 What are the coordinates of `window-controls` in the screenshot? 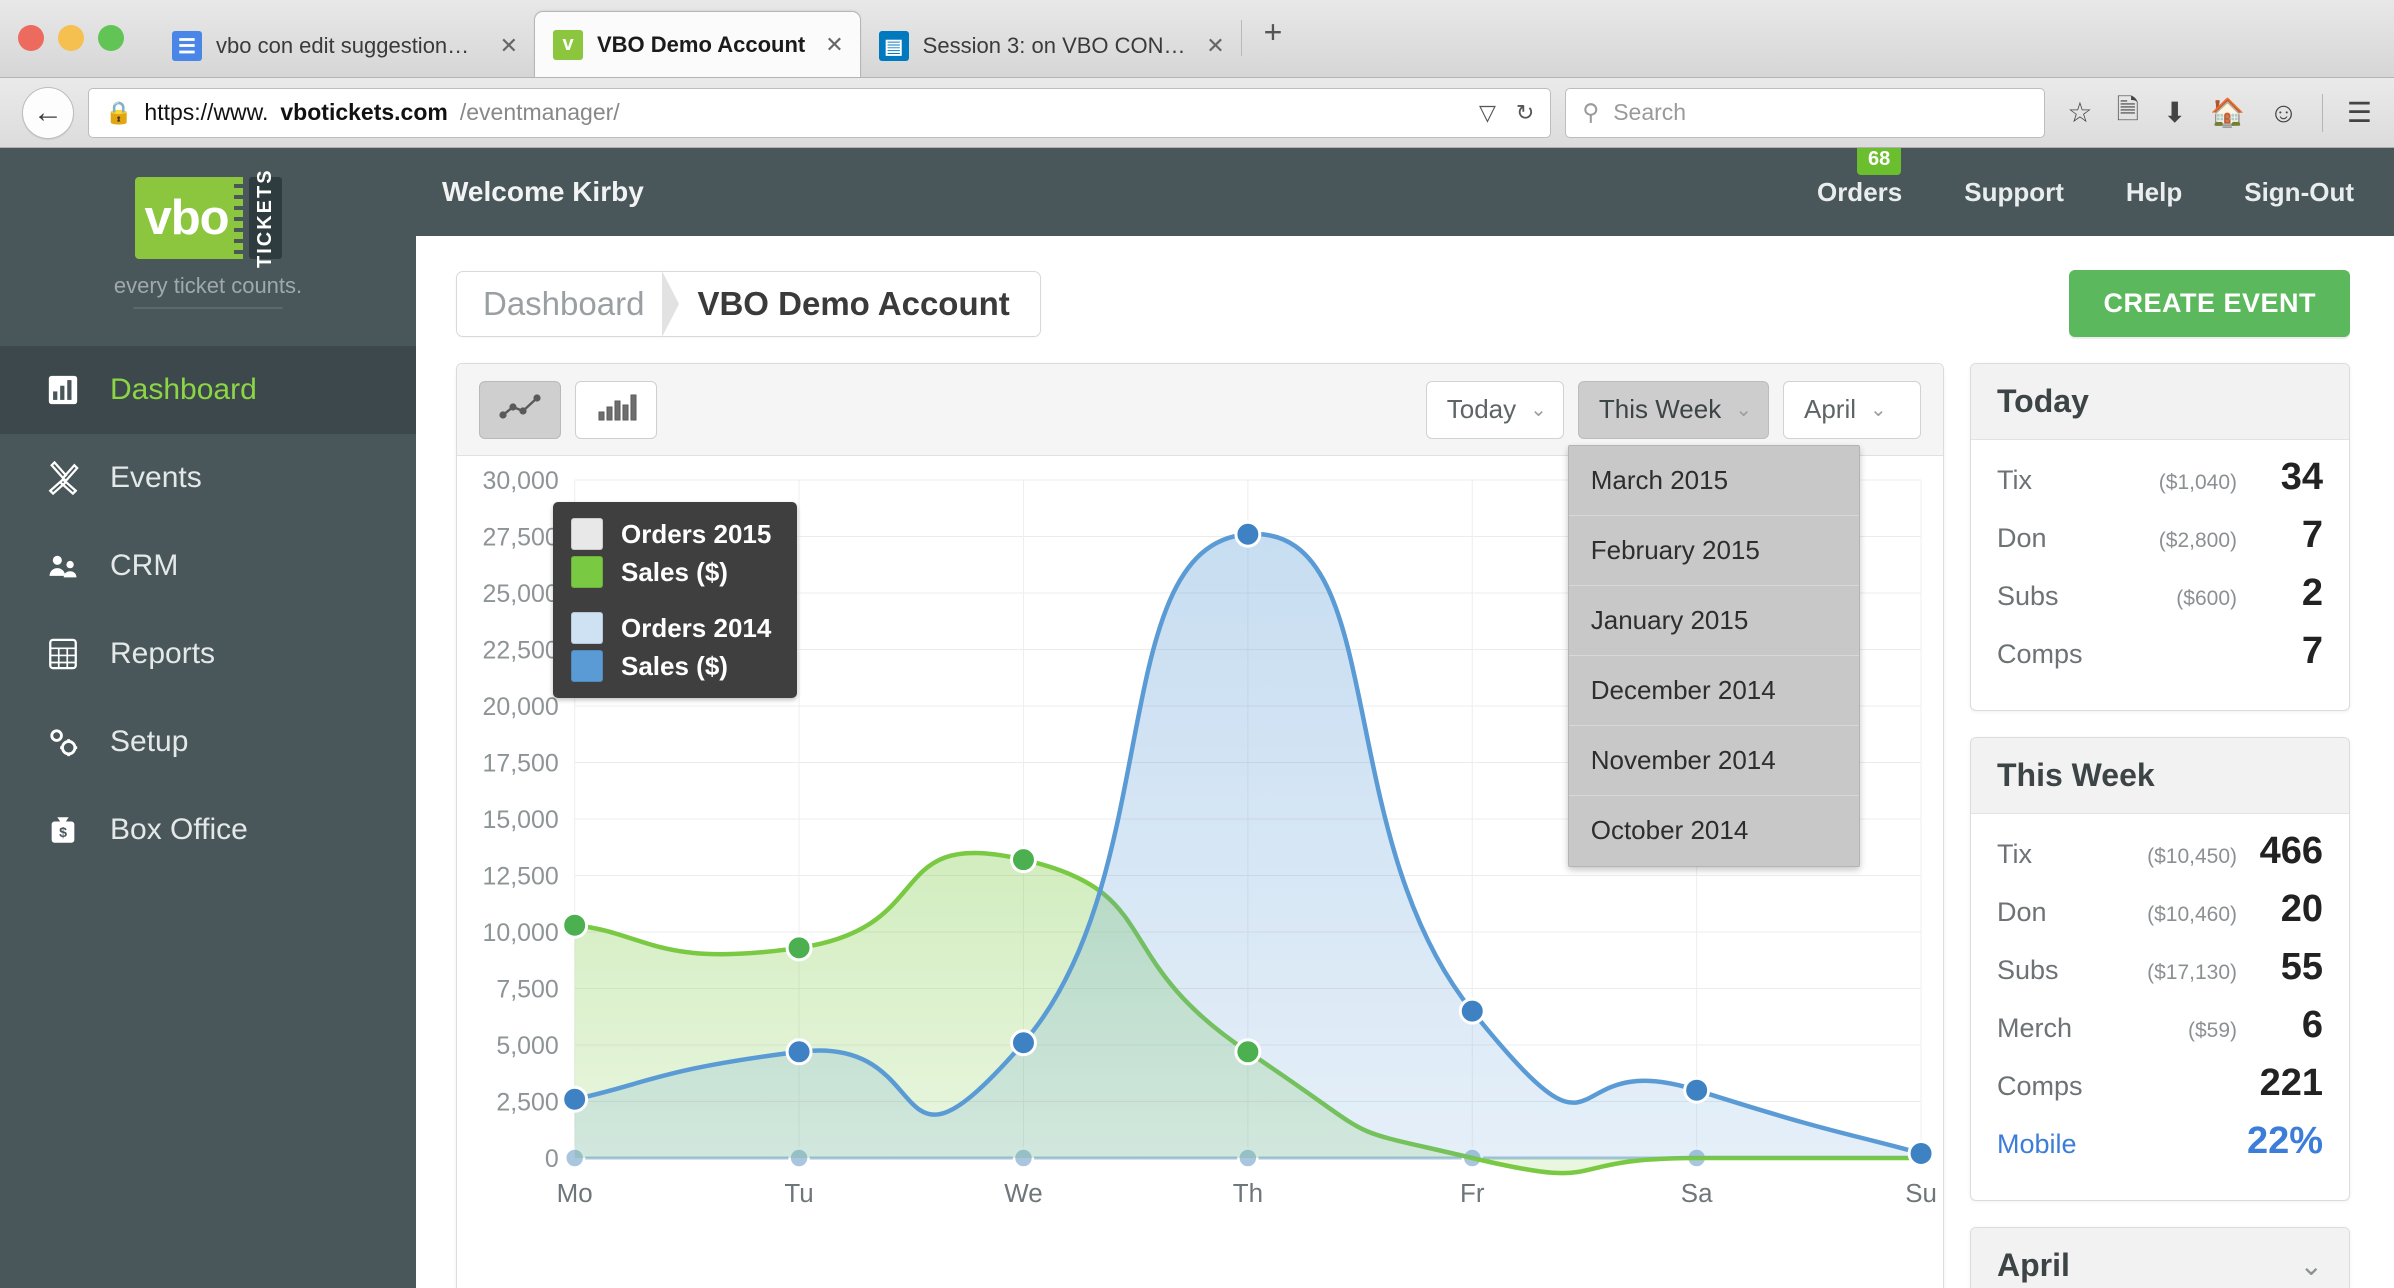 It's located at (86, 38).